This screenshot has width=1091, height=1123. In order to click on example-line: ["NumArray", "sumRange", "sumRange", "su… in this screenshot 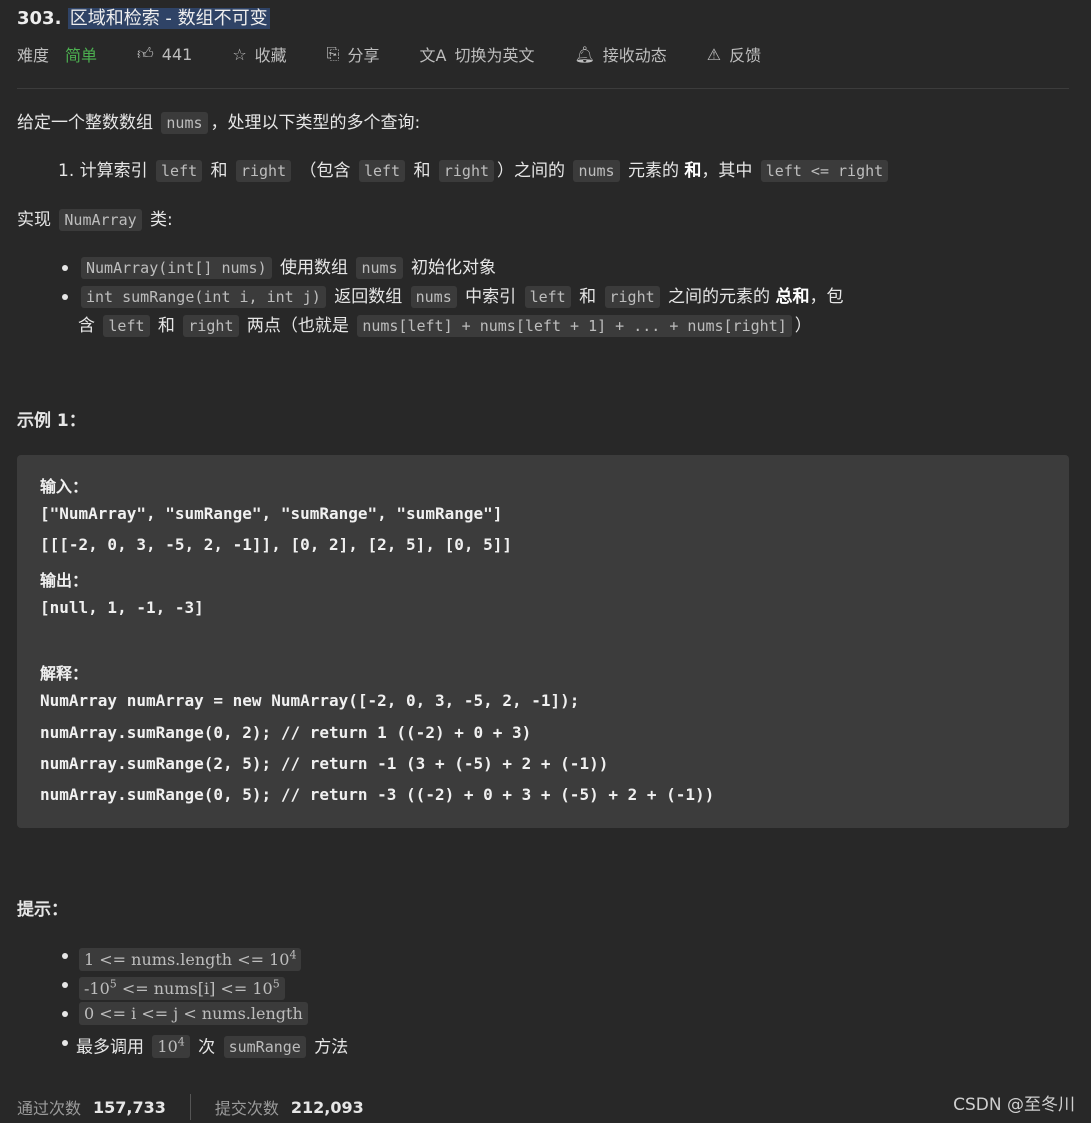, I will do `click(271, 514)`.